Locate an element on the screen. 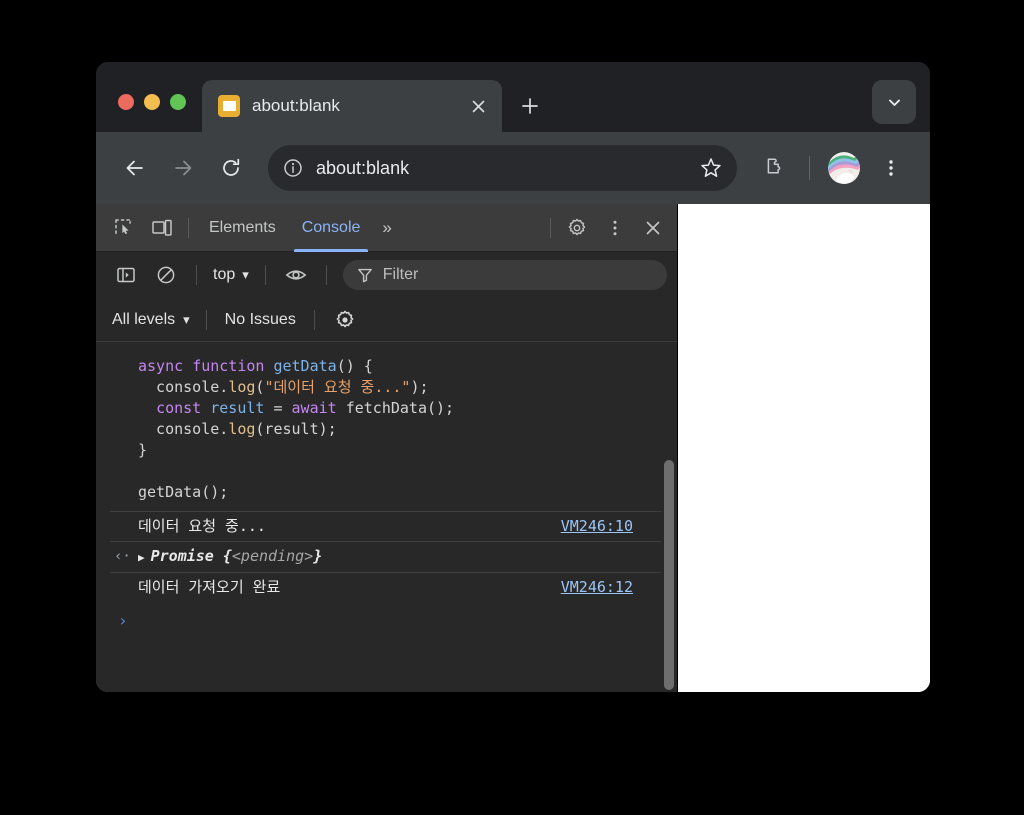 This screenshot has width=1024, height=815. tab-strip: about:blank is located at coordinates (513, 97).